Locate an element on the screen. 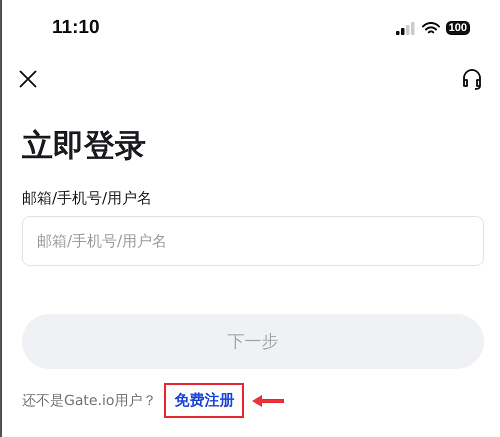  headset-icon is located at coordinates (472, 79).